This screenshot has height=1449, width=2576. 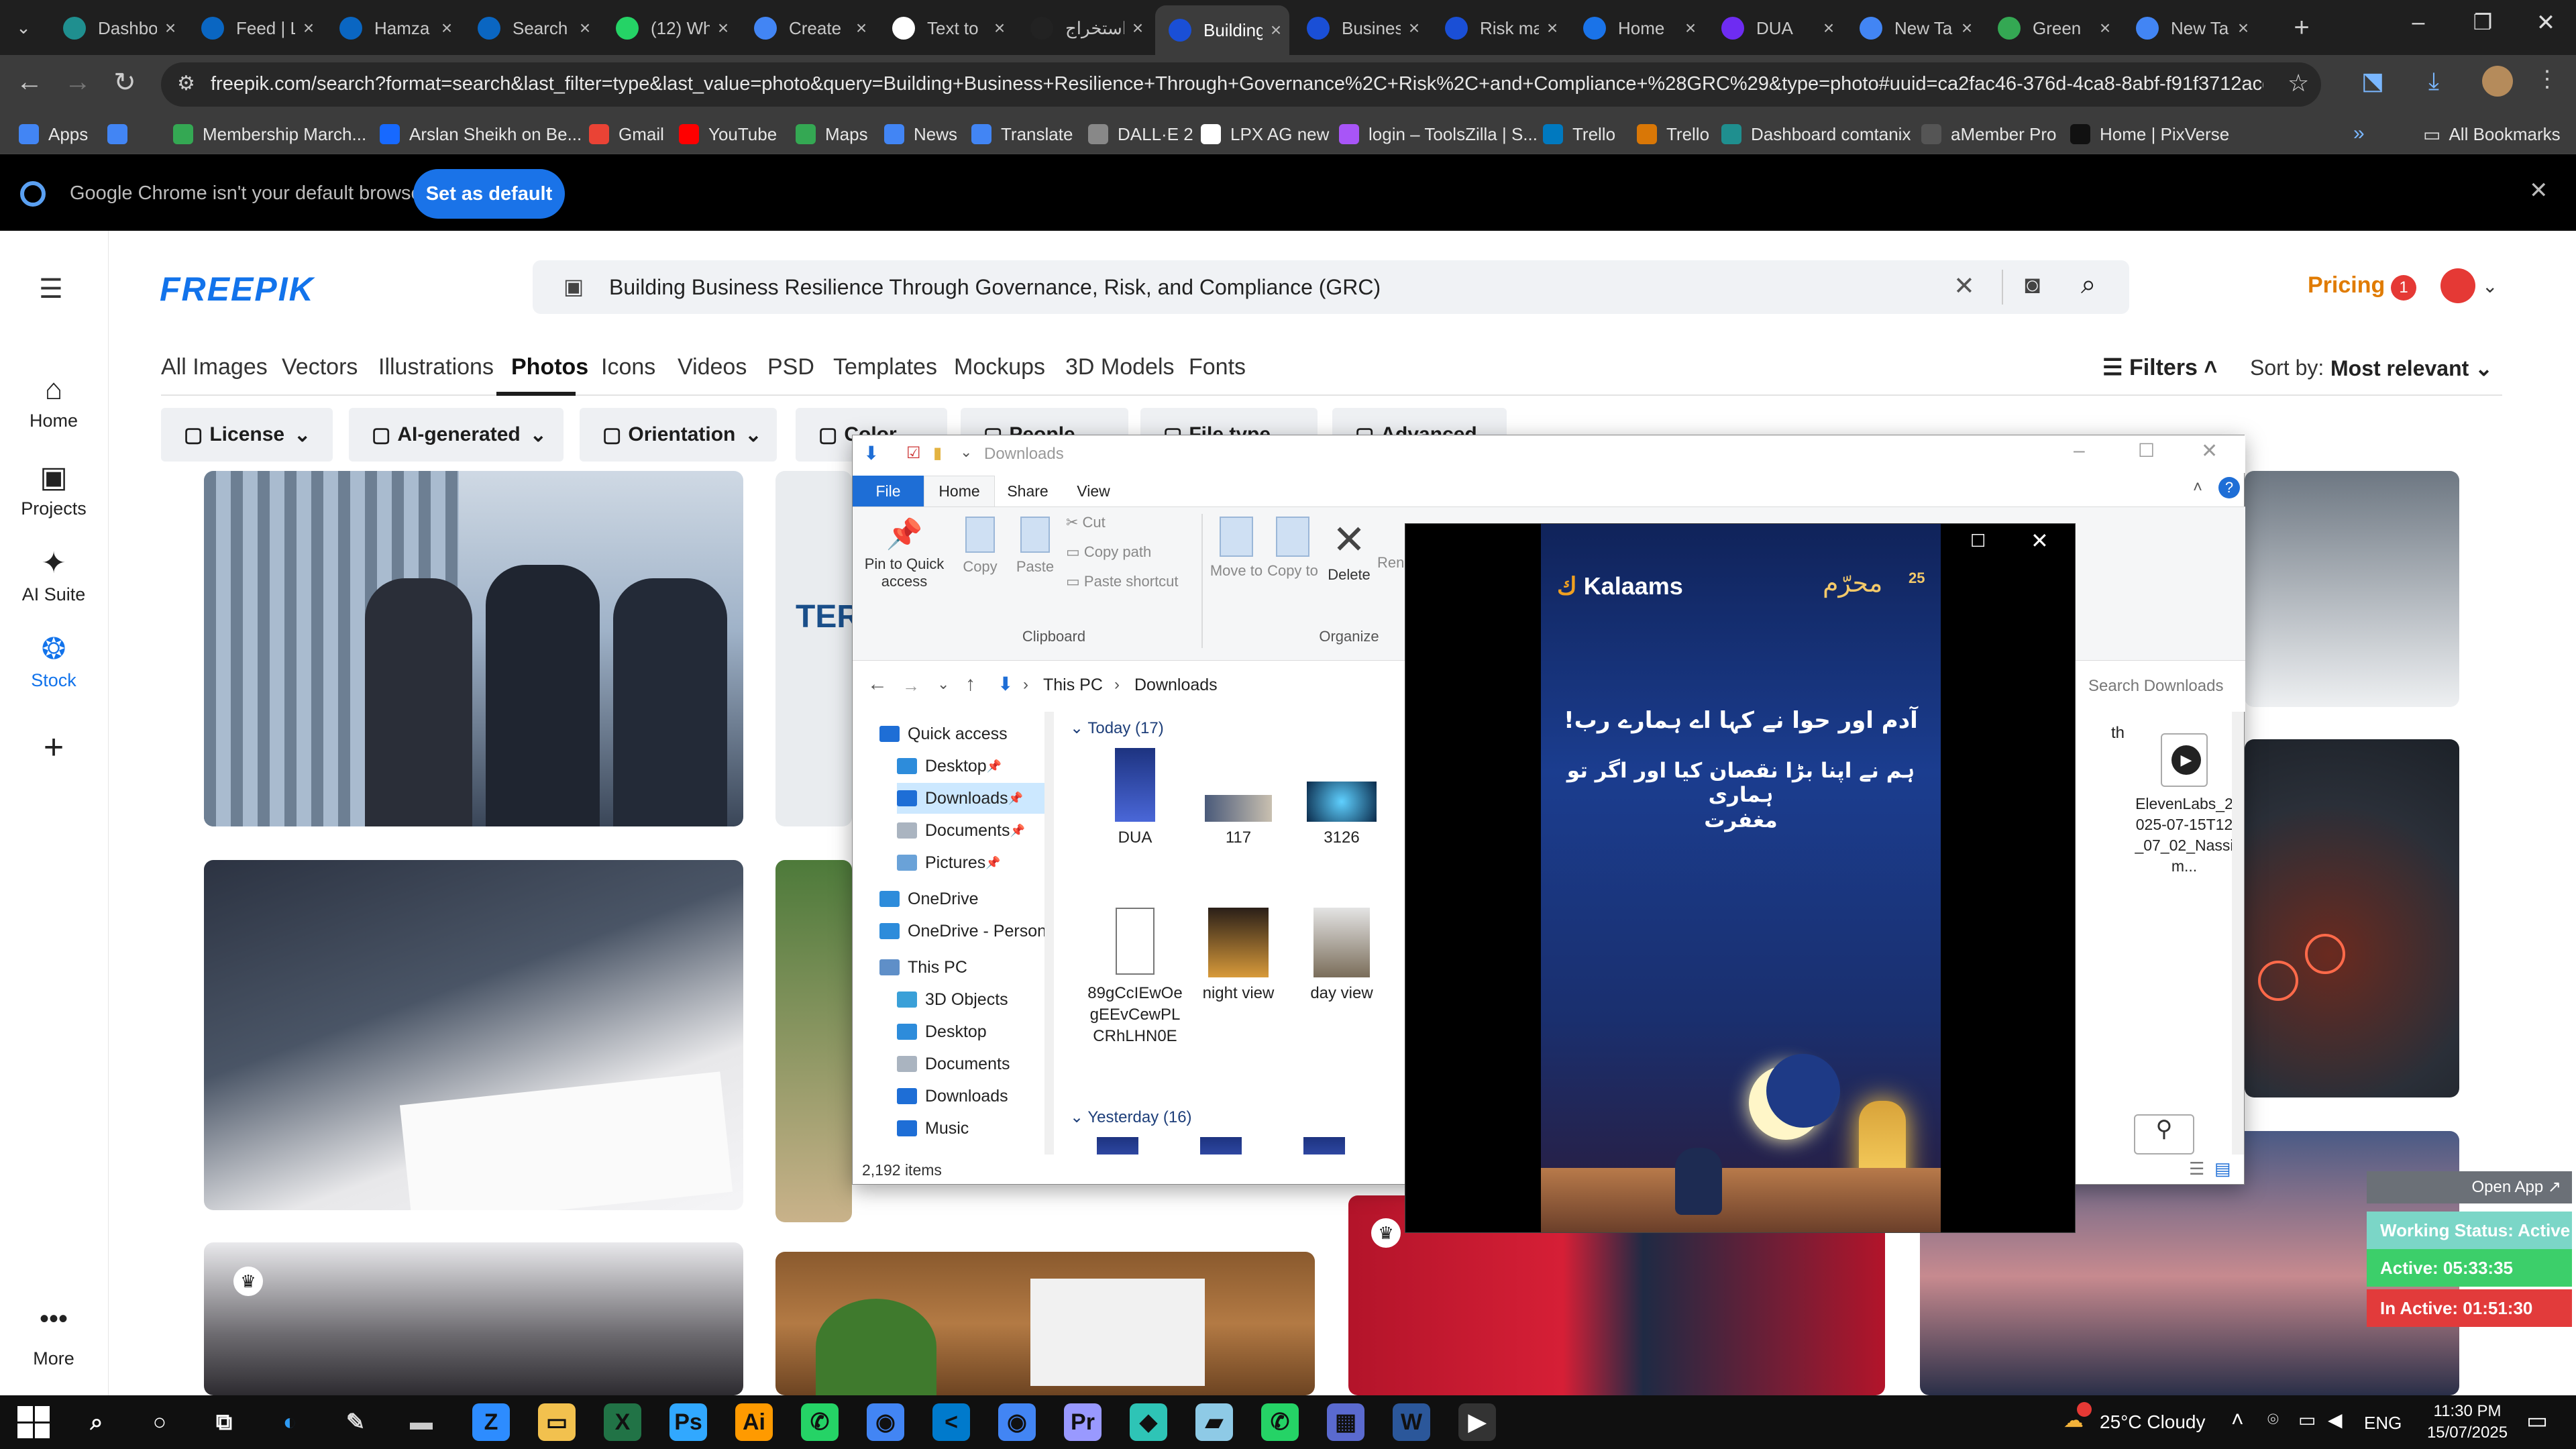 I want to click on set-default-button: Set as default, so click(x=489, y=194).